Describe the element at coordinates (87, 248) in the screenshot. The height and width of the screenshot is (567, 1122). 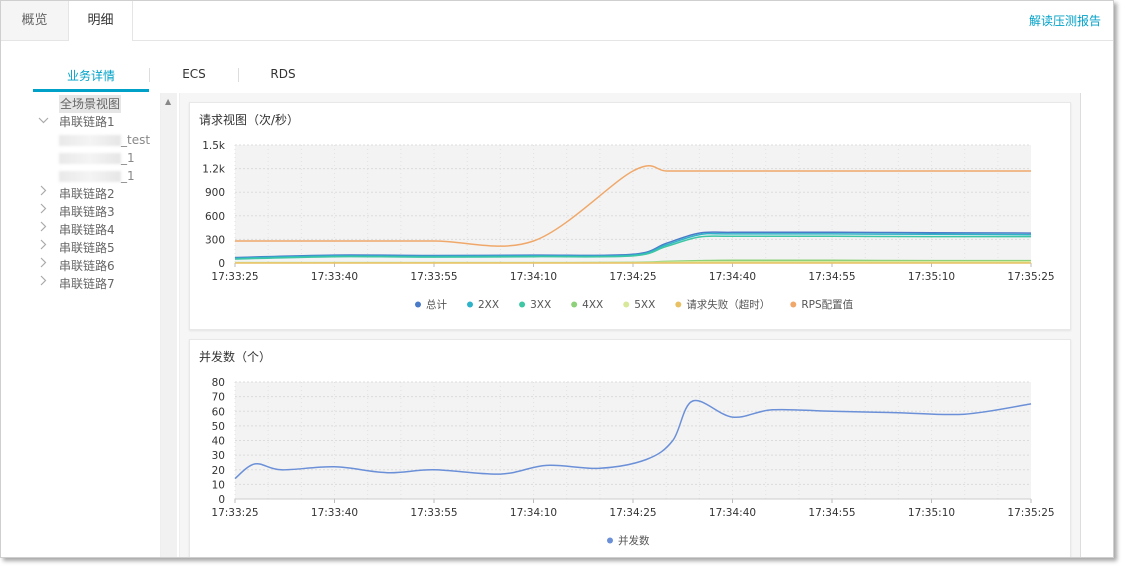
I see `tree-item-label: 串联链路5` at that location.